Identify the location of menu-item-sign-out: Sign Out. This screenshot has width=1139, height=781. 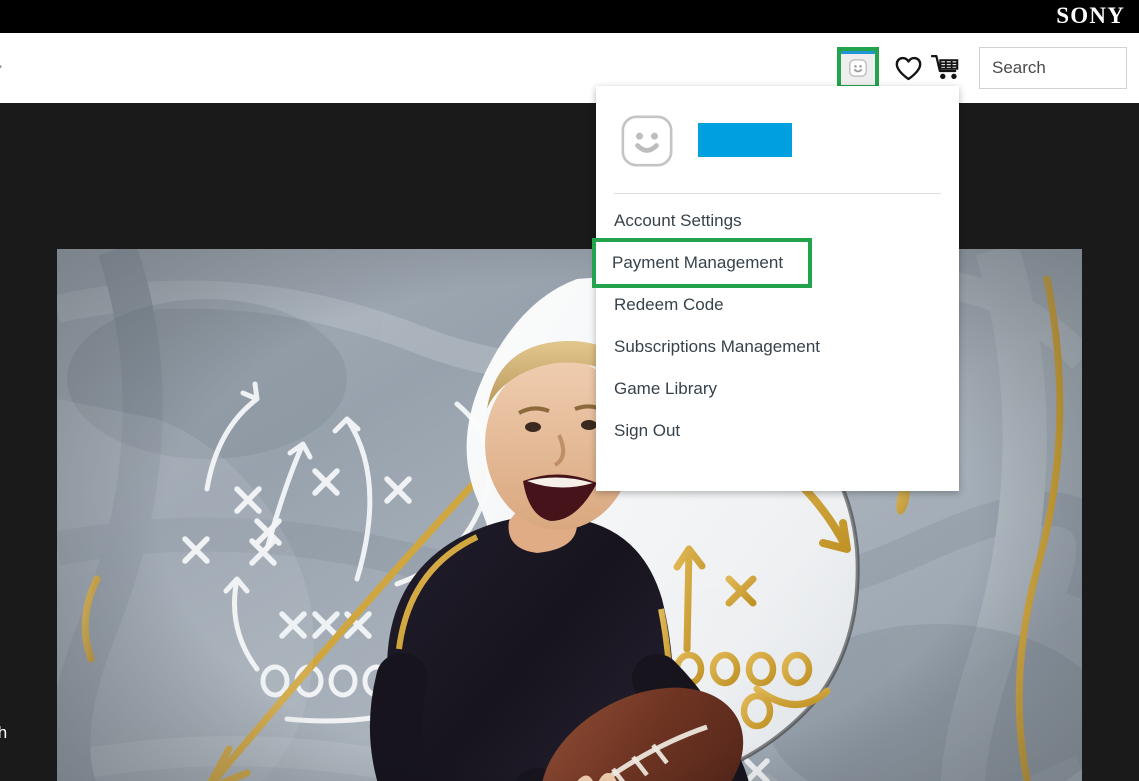
(777, 431).